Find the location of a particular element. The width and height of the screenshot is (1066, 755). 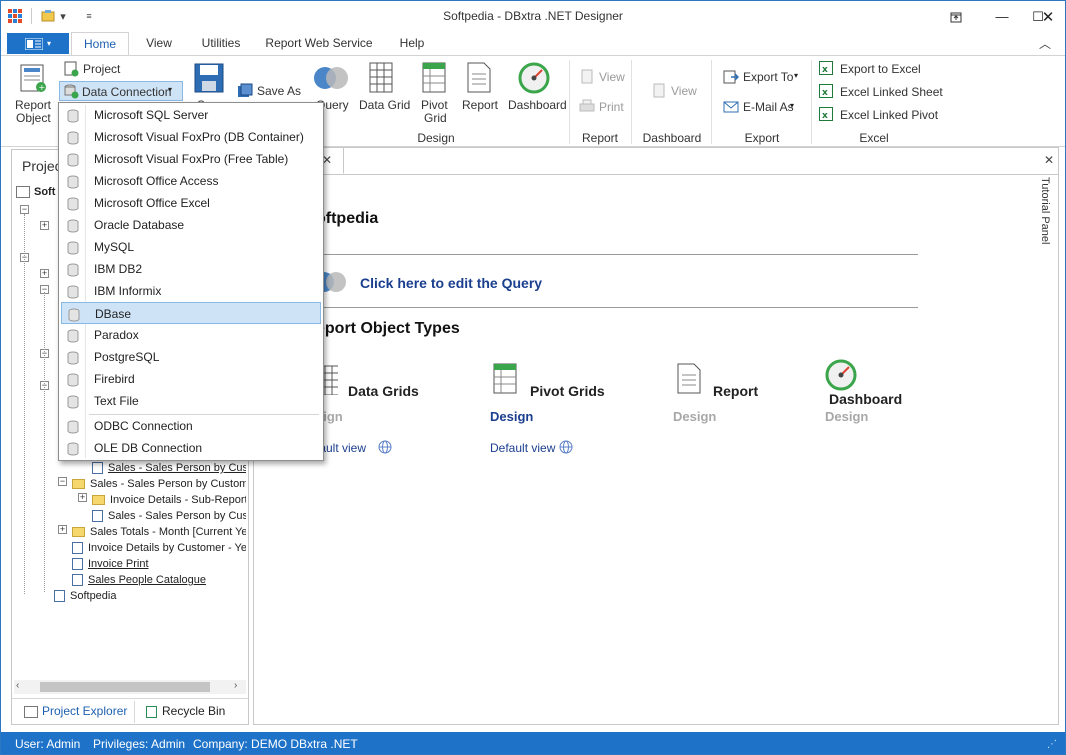

tab-home: Home is located at coordinates (100, 43).